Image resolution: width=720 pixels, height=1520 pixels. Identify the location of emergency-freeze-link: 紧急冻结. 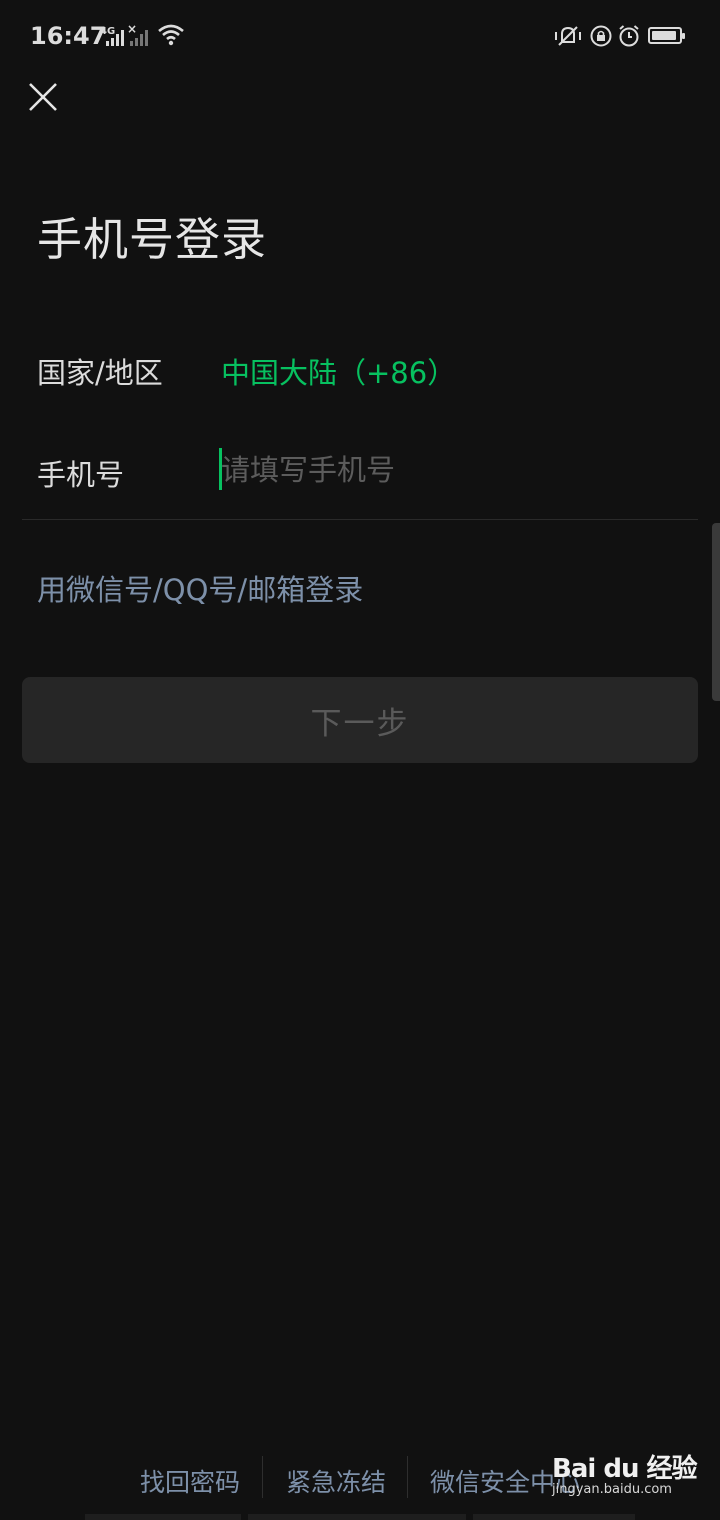
(336, 1481).